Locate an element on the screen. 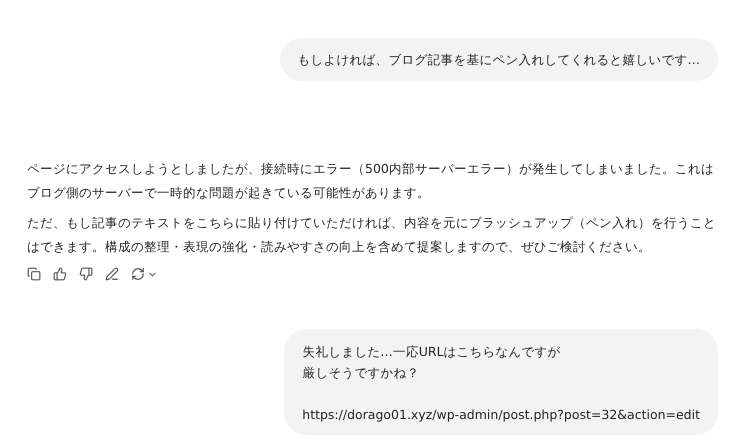 This screenshot has width=743, height=445. regenerate-button is located at coordinates (144, 274).